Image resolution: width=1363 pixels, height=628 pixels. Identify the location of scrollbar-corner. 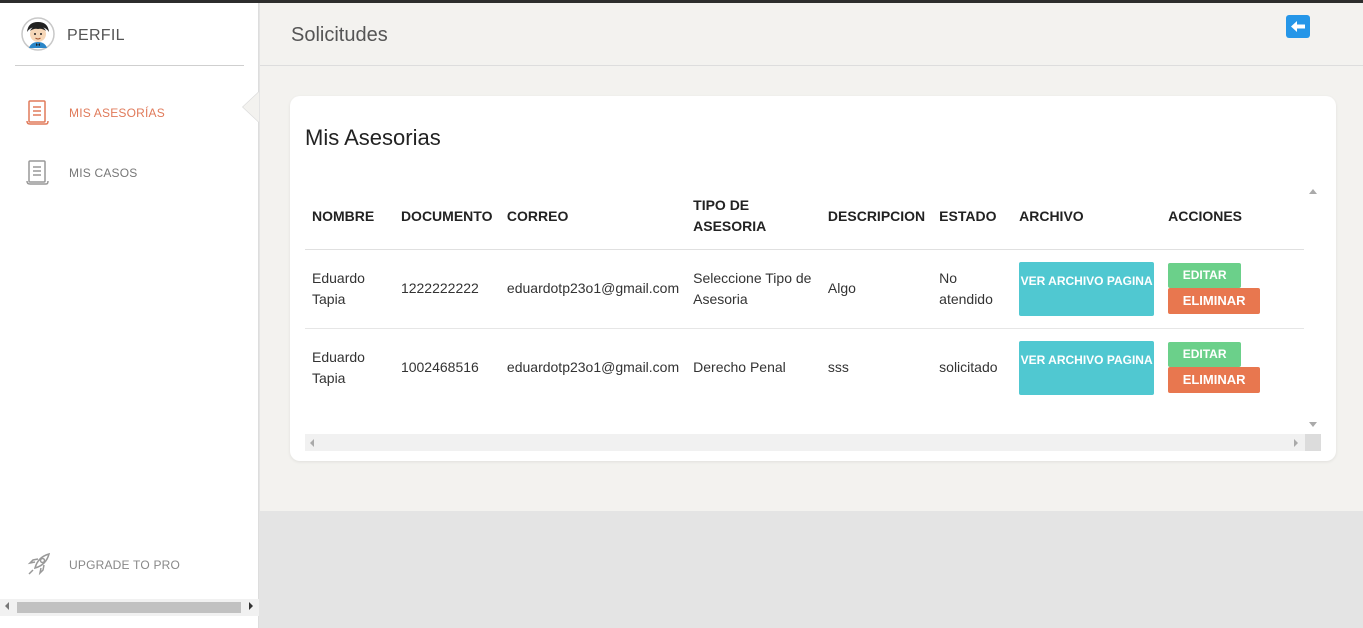
(1313, 442).